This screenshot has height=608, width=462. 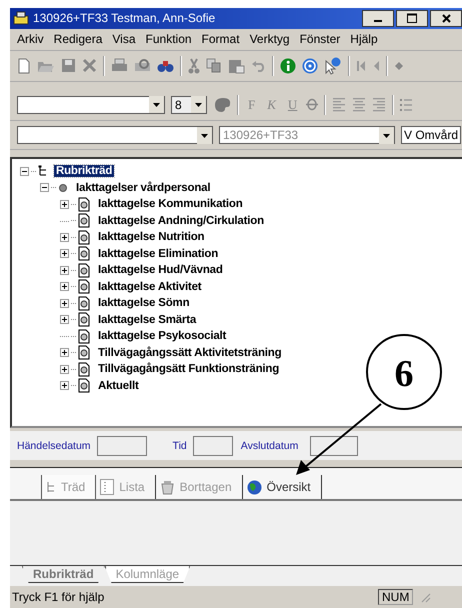 I want to click on tree-item: Iakttagelse Andning/Cirkulation, so click(x=181, y=220).